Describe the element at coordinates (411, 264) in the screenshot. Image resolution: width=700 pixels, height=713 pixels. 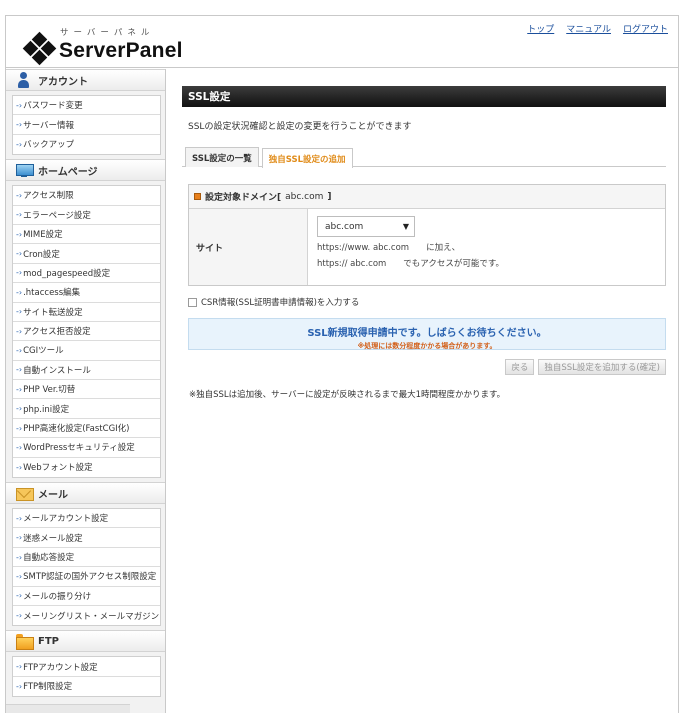
I see `url-line-bare: https:// abc.com でもアクセスが可能です。` at that location.